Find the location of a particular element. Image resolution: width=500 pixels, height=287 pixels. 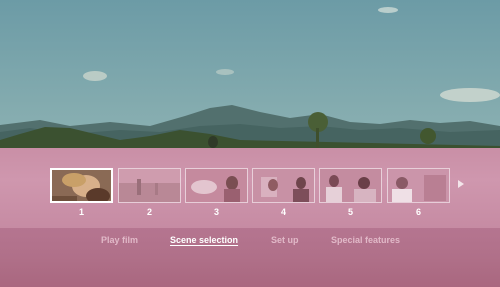

scene-thumbnail-1: 1 is located at coordinates (81, 192).